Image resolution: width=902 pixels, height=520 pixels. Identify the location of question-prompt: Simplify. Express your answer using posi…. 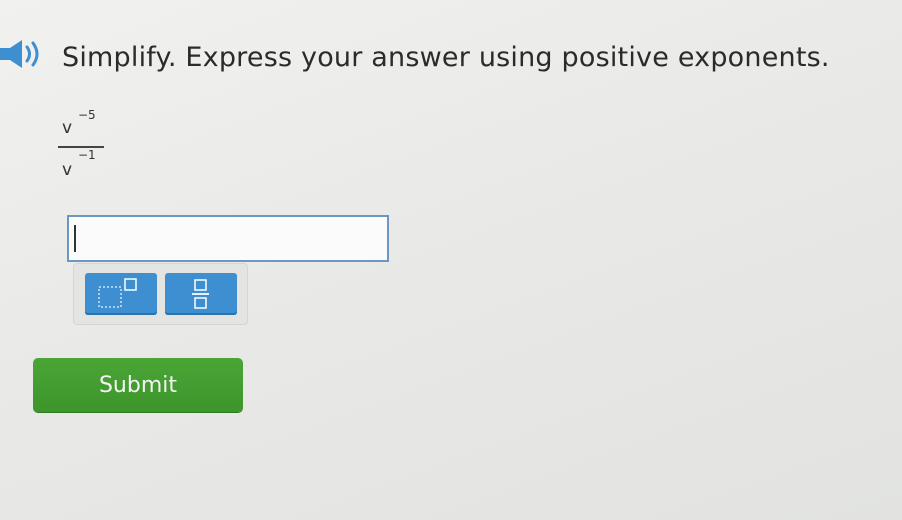
(446, 57).